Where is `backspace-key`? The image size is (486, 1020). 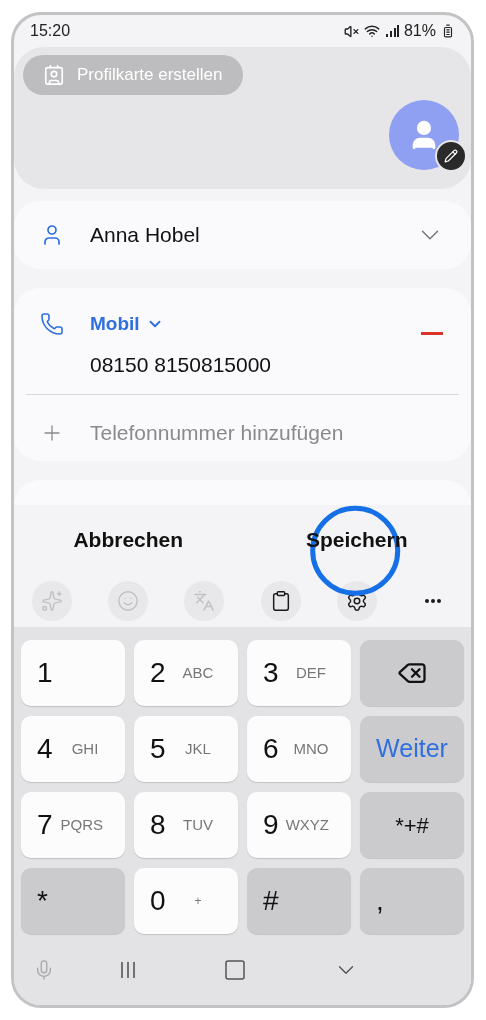 backspace-key is located at coordinates (412, 673).